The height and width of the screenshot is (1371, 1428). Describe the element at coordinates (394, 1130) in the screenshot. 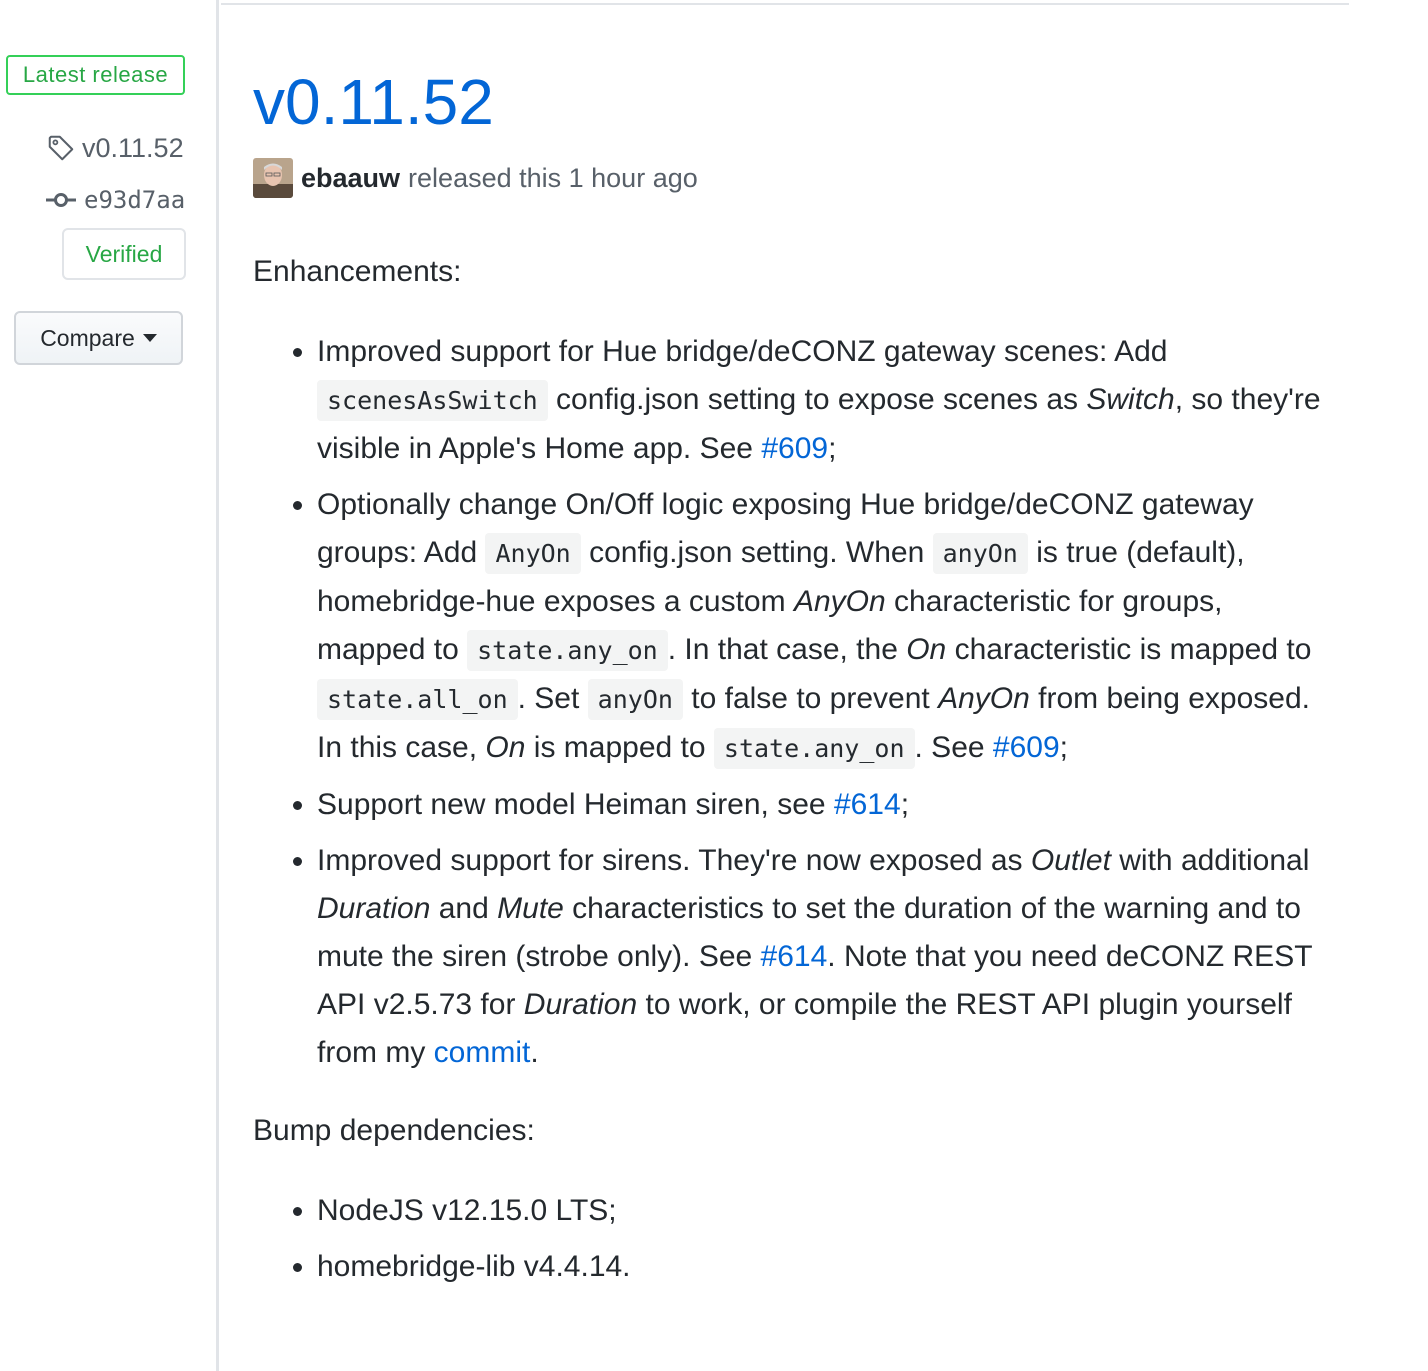

I see `dependencies-heading: Bump dependencies:` at that location.